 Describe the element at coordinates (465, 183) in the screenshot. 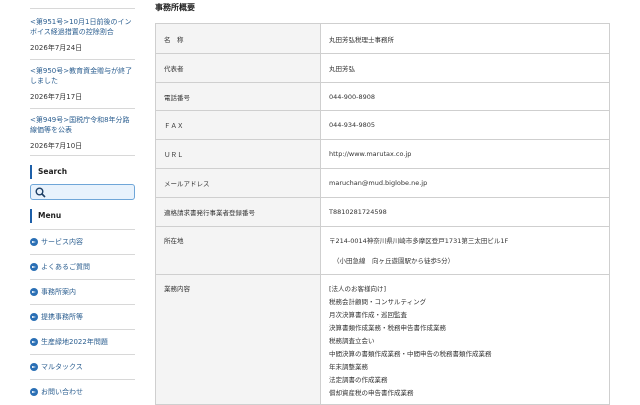

I see `row-value: maruchan@mud.biglobe.ne.jp` at that location.